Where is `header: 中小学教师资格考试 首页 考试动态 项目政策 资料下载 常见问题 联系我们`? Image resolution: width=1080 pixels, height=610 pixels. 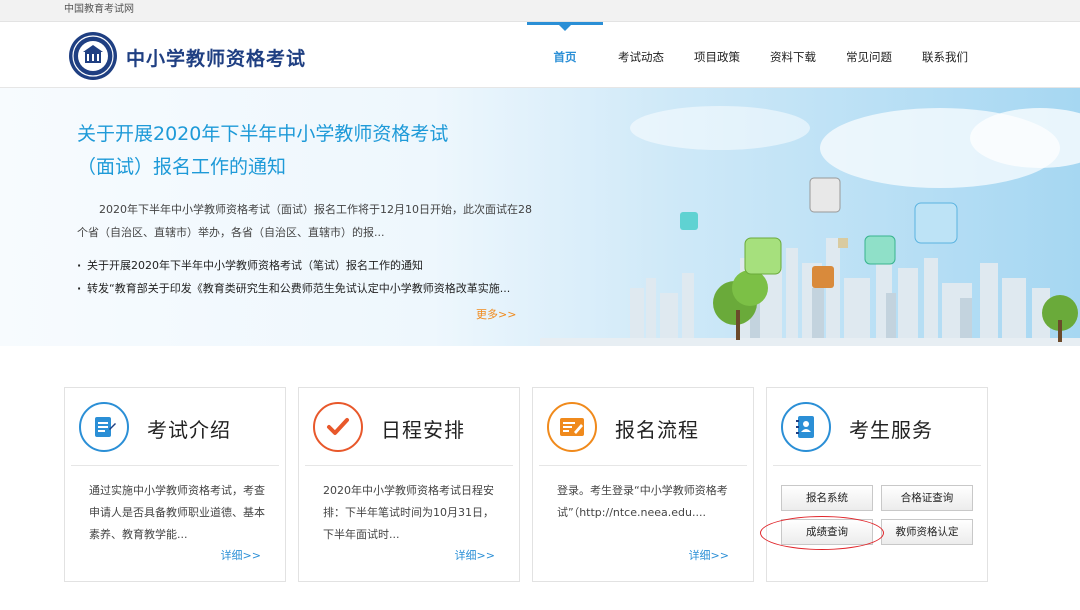 header: 中小学教师资格考试 首页 考试动态 项目政策 资料下载 常见问题 联系我们 is located at coordinates (540, 55).